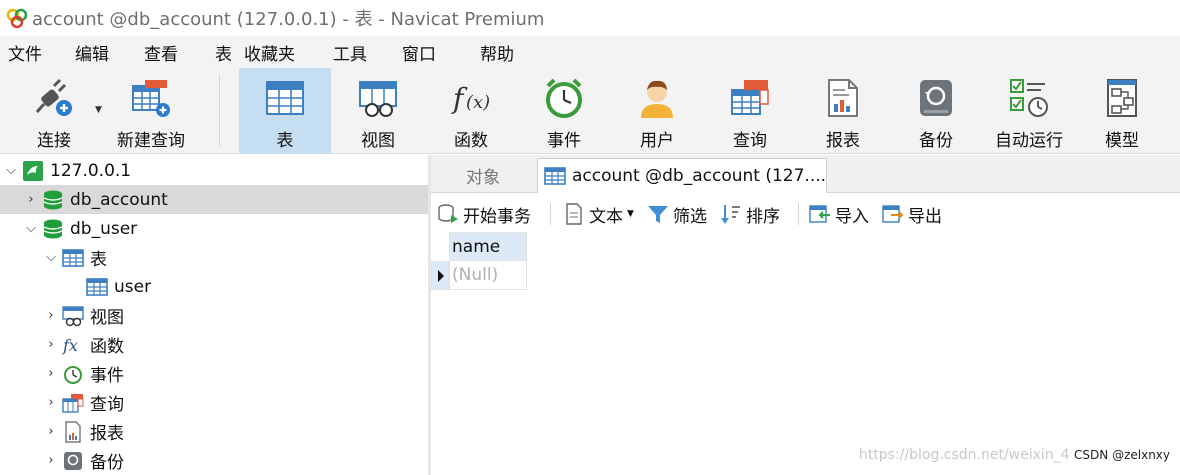 Image resolution: width=1180 pixels, height=475 pixels. I want to click on user-button: 用户, so click(657, 111).